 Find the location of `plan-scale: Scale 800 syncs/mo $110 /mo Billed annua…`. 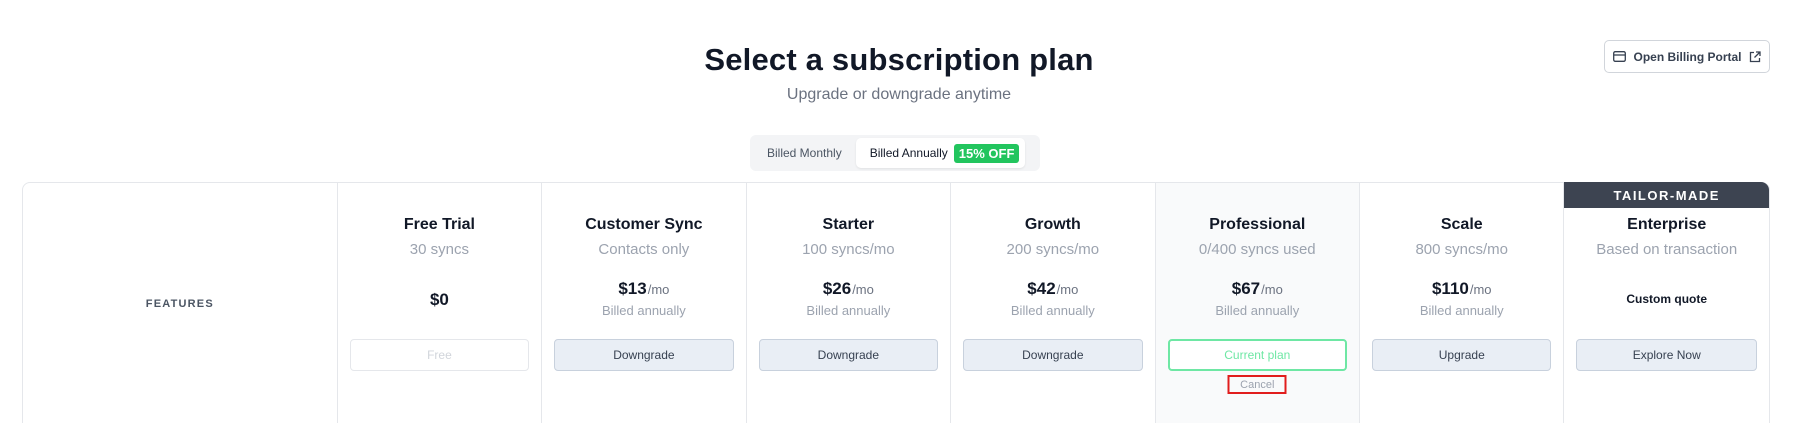

plan-scale: Scale 800 syncs/mo $110 /mo Billed annua… is located at coordinates (1462, 303).